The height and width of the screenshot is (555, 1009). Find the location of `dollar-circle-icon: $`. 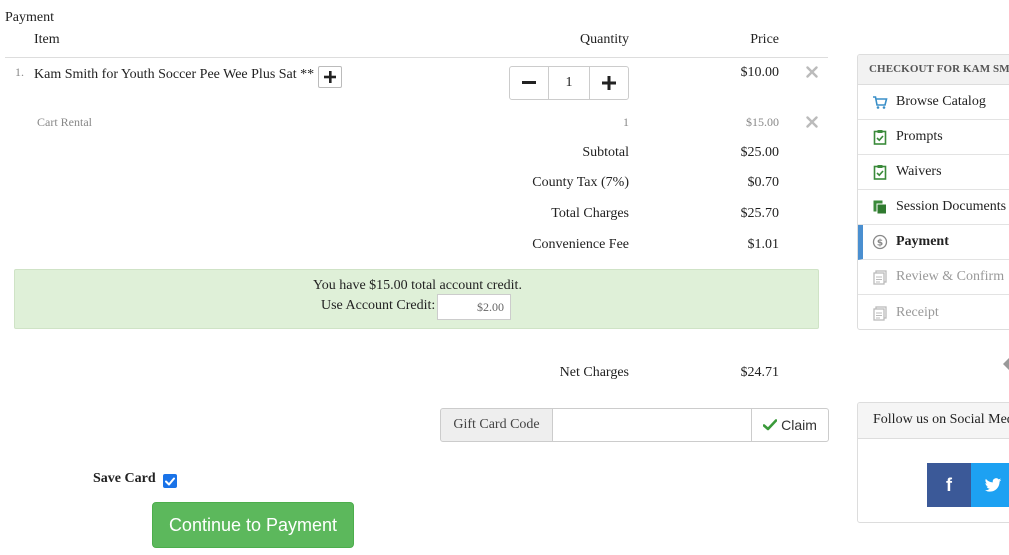

dollar-circle-icon: $ is located at coordinates (880, 242).